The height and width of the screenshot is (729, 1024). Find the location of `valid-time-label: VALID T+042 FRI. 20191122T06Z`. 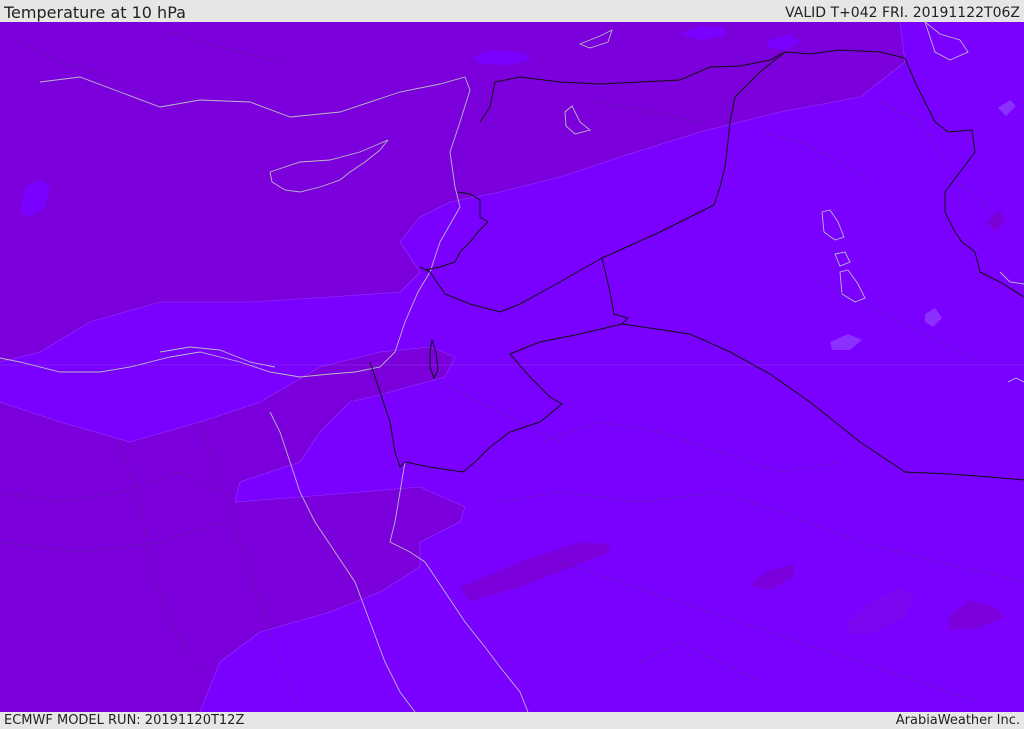

valid-time-label: VALID T+042 FRI. 20191122T06Z is located at coordinates (902, 13).